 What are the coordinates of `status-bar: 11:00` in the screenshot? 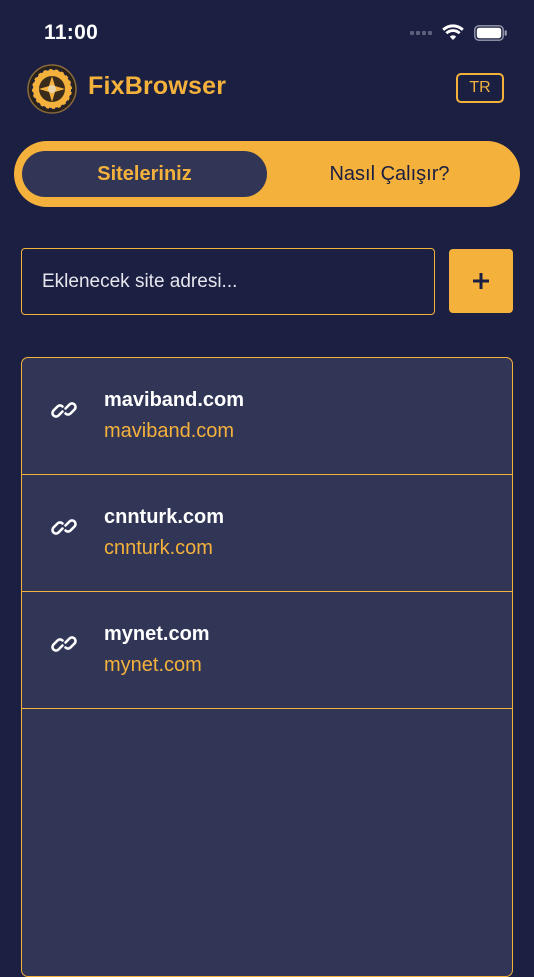 It's located at (267, 30).